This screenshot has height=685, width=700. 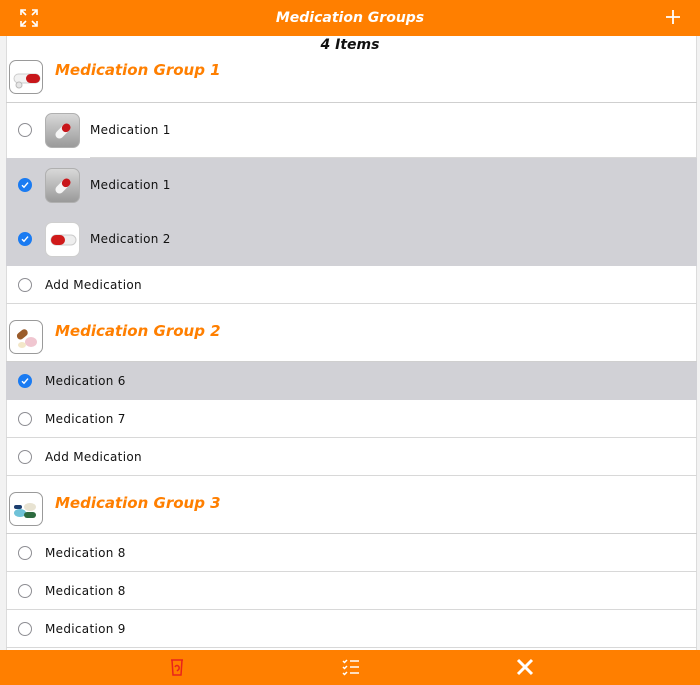 I want to click on group-header-1: Medication Group 1, so click(x=351, y=79).